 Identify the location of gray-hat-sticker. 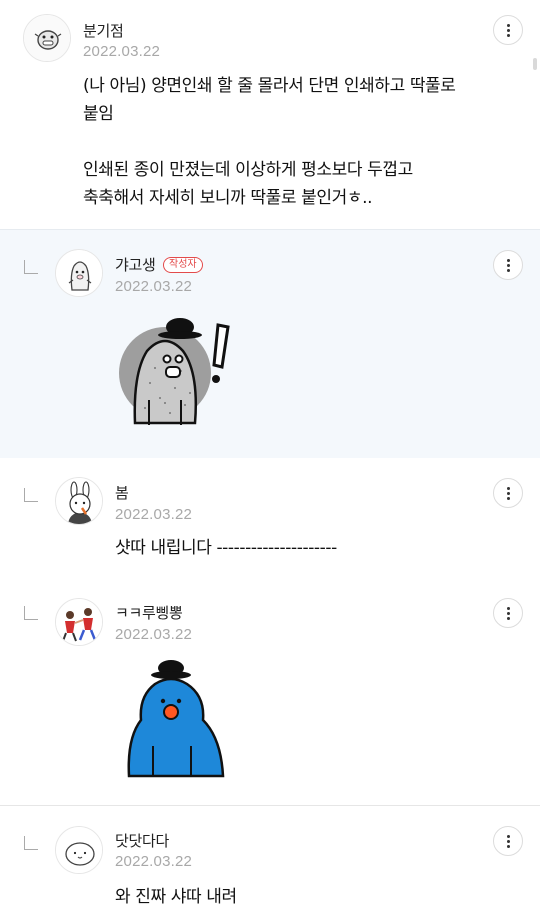
(177, 370).